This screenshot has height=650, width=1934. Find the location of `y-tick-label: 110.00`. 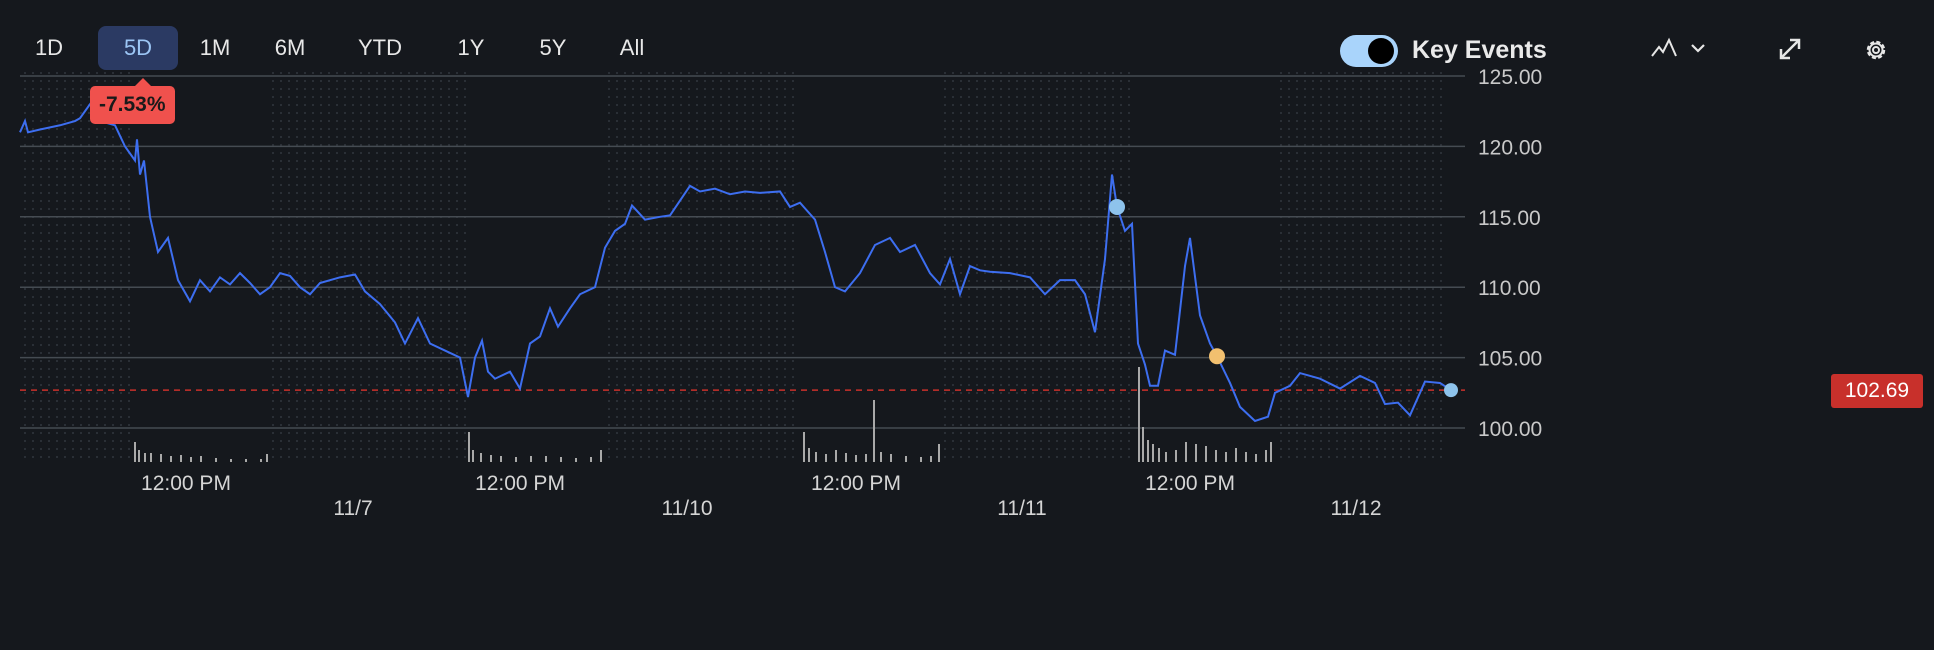

y-tick-label: 110.00 is located at coordinates (1509, 288).